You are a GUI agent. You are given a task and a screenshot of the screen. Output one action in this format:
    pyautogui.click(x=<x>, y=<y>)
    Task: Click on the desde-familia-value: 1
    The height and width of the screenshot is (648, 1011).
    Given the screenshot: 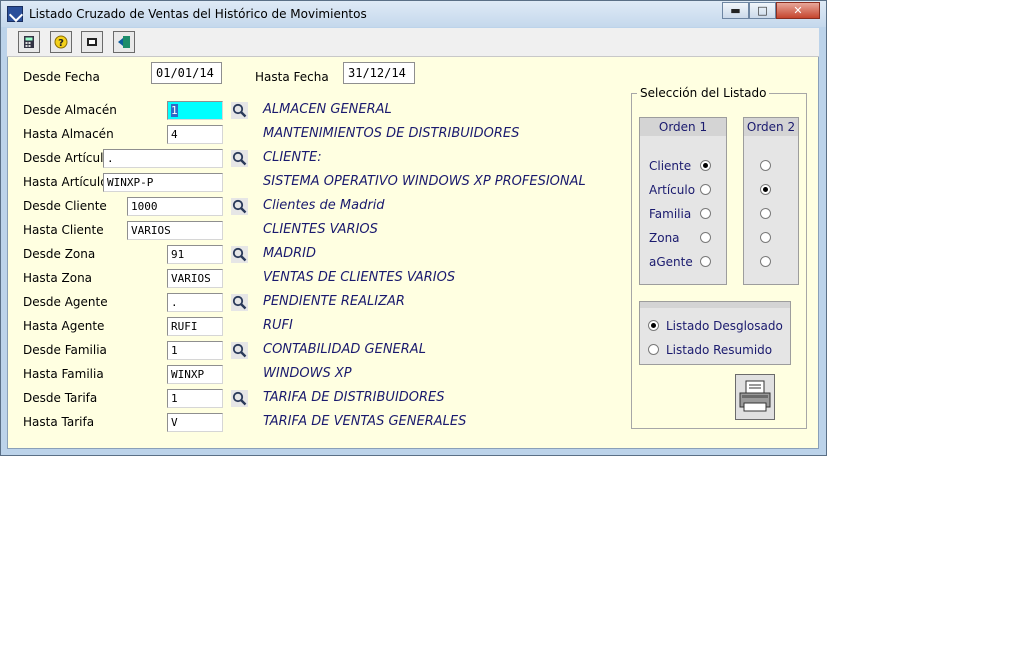 What is the action you would take?
    pyautogui.click(x=174, y=350)
    